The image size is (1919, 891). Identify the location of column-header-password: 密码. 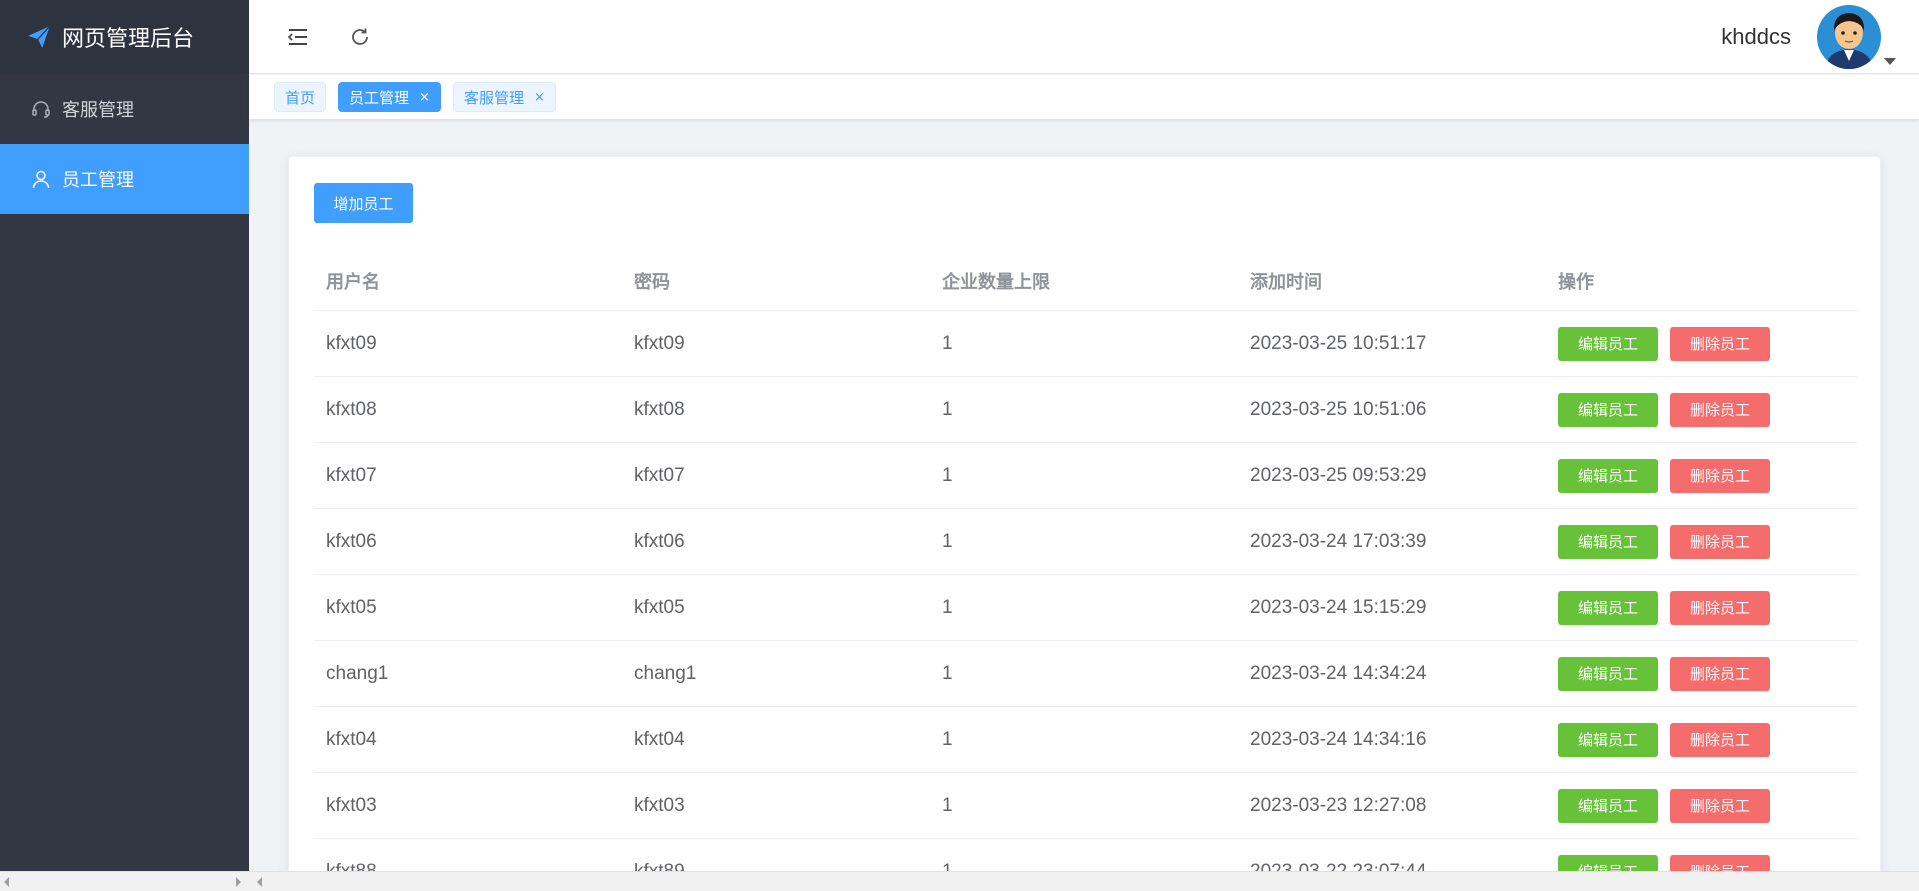
(652, 282).